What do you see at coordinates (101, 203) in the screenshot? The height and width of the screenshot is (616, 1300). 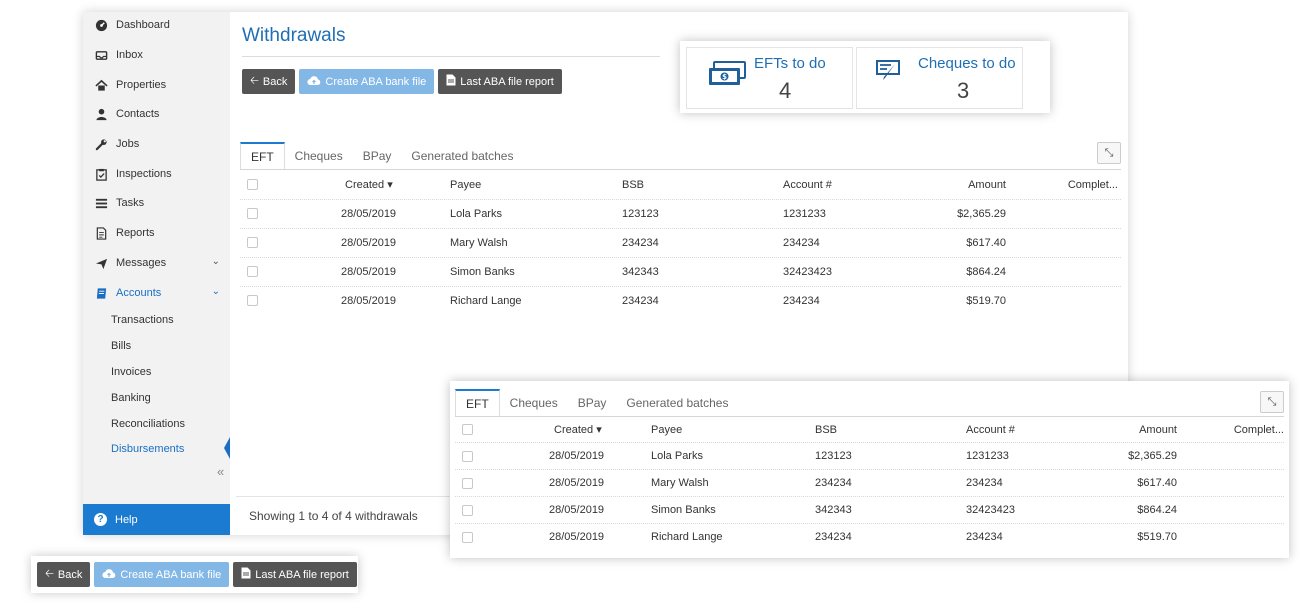 I see `list-icon` at bounding box center [101, 203].